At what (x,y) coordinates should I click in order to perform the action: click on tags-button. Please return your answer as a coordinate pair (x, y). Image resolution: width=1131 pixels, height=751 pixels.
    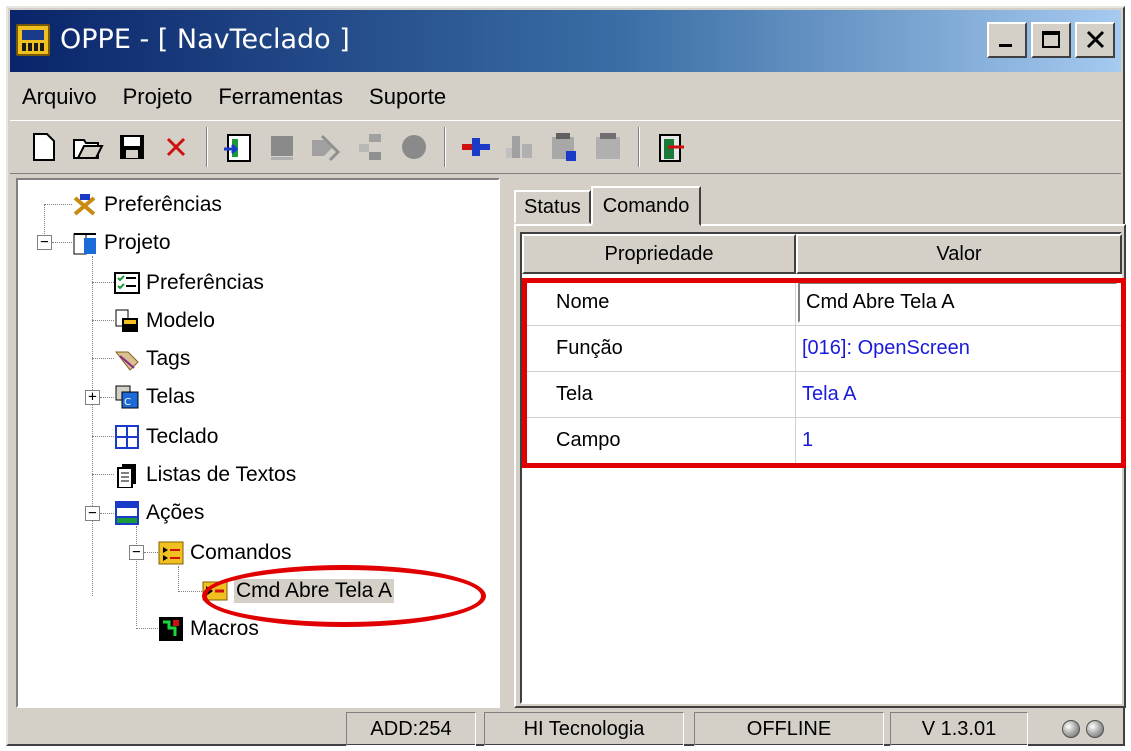
    Looking at the image, I should click on (326, 147).